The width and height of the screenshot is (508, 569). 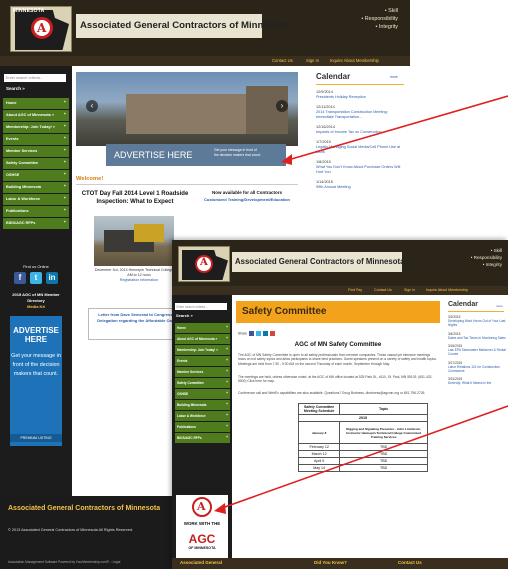 I want to click on hero-slideshow: ‹ ›, so click(x=187, y=109).